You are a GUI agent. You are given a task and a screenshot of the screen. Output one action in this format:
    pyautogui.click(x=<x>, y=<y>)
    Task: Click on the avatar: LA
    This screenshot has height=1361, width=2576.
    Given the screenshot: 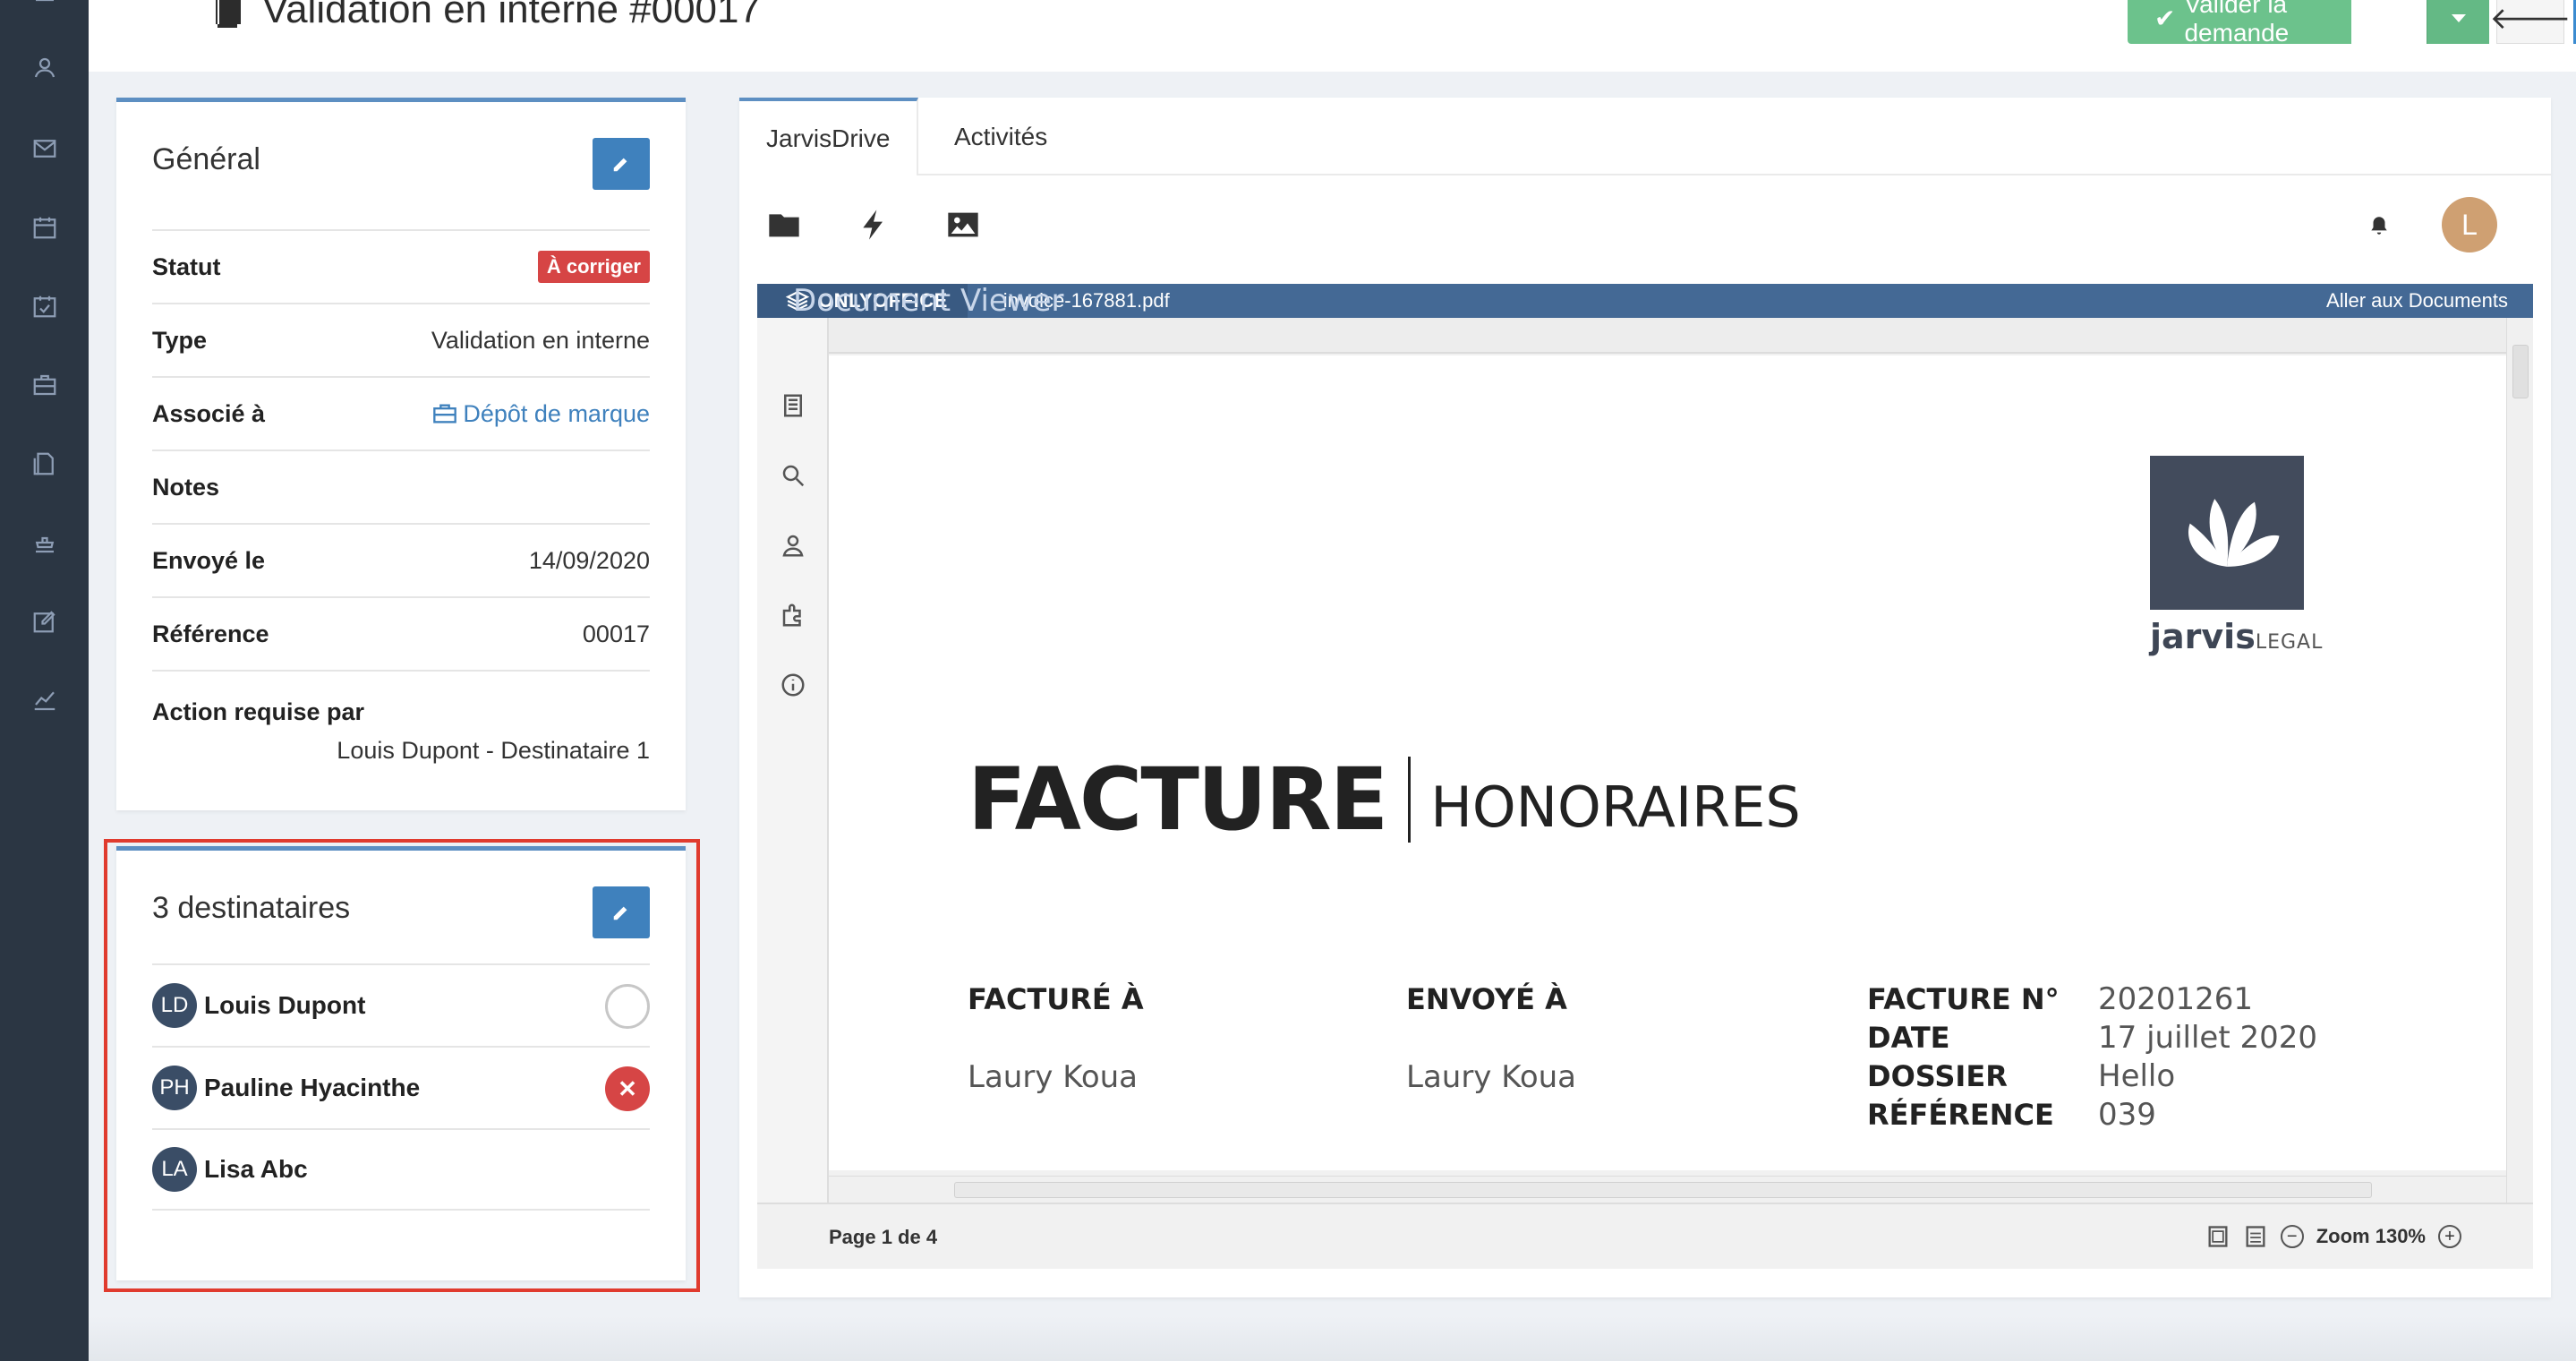 What is the action you would take?
    pyautogui.click(x=174, y=1169)
    